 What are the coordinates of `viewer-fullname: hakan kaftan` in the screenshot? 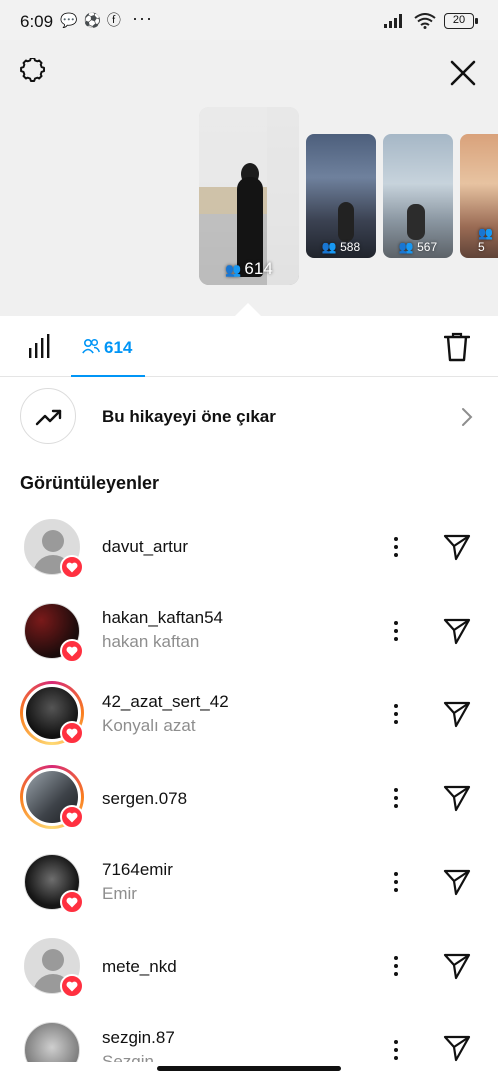 It's located at (151, 641).